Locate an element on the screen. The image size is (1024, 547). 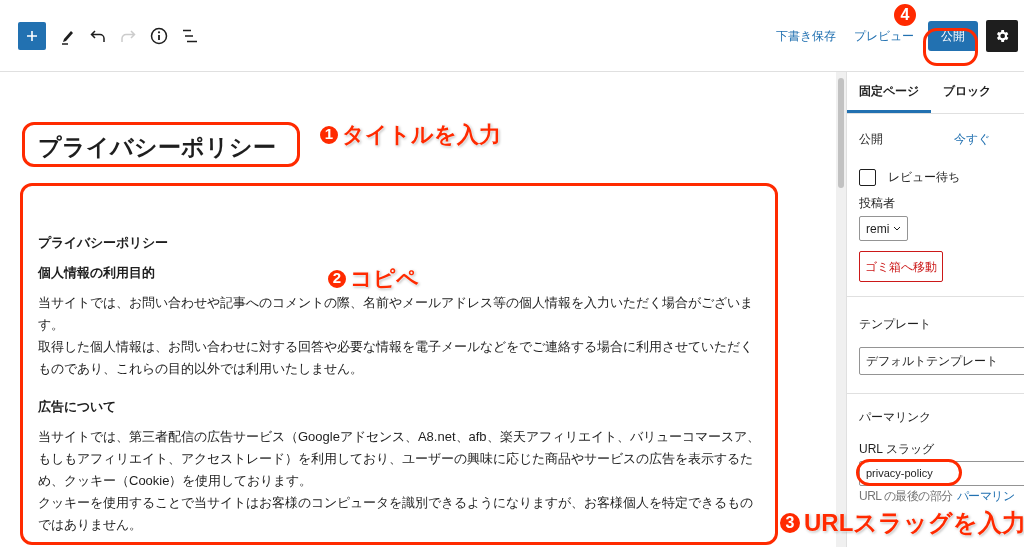
info-icon is located at coordinates (159, 35).